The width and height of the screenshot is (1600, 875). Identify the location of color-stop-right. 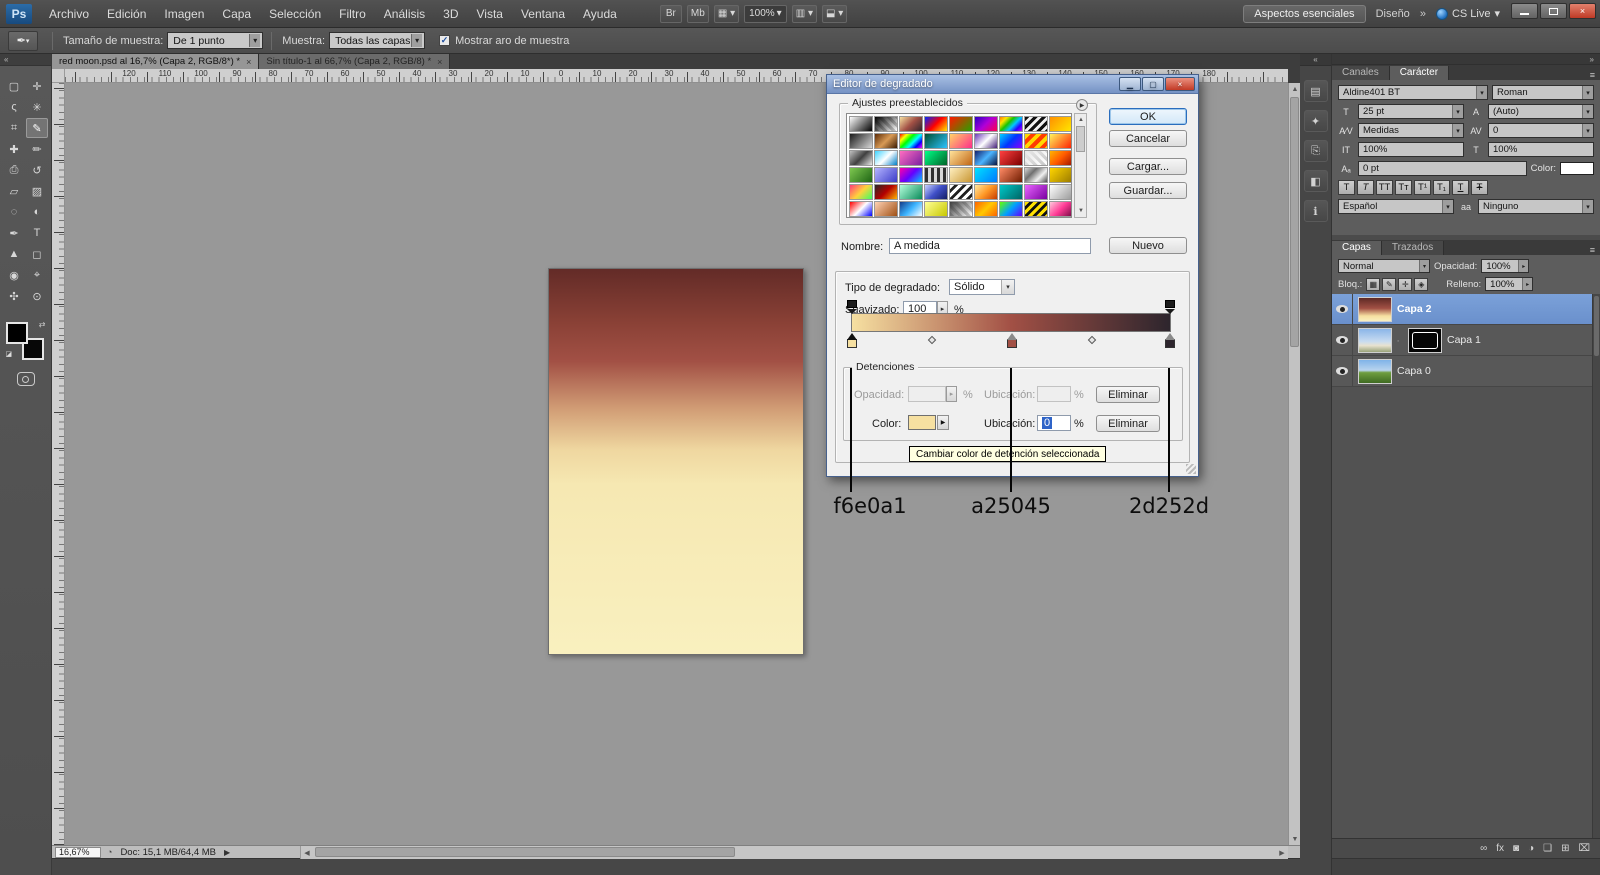
(1170, 340).